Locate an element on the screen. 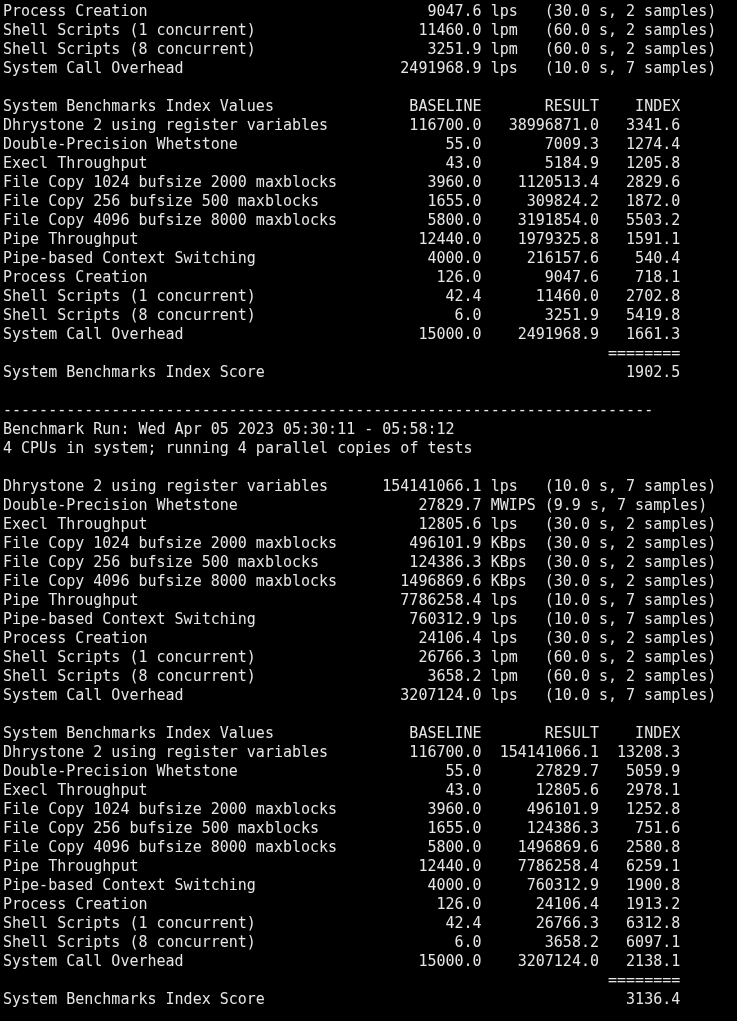 This screenshot has height=1021, width=737. table-cell: 1120513.4 is located at coordinates (558, 182).